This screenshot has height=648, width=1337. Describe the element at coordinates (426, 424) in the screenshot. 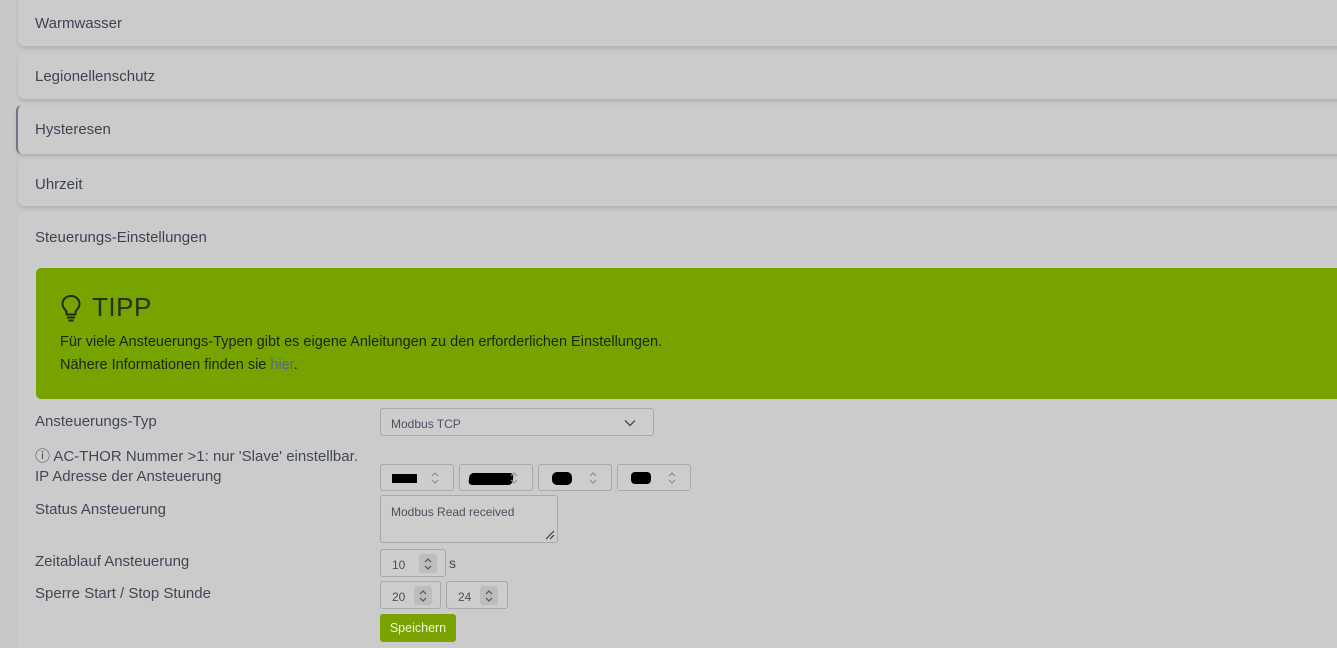

I see `control-type-value: Modbus TCP` at that location.